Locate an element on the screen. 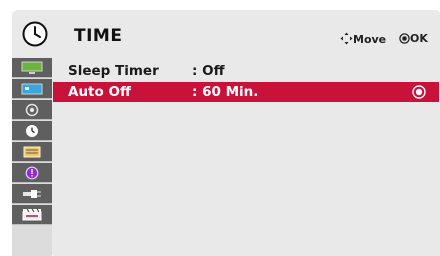 The width and height of the screenshot is (440, 256). clock-icon is located at coordinates (35, 34).